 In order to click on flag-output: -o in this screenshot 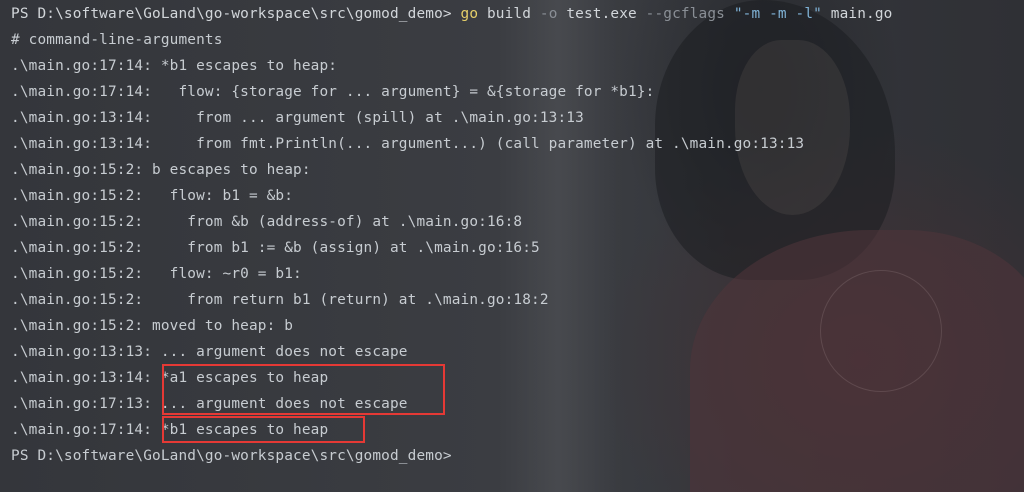, I will do `click(548, 14)`.